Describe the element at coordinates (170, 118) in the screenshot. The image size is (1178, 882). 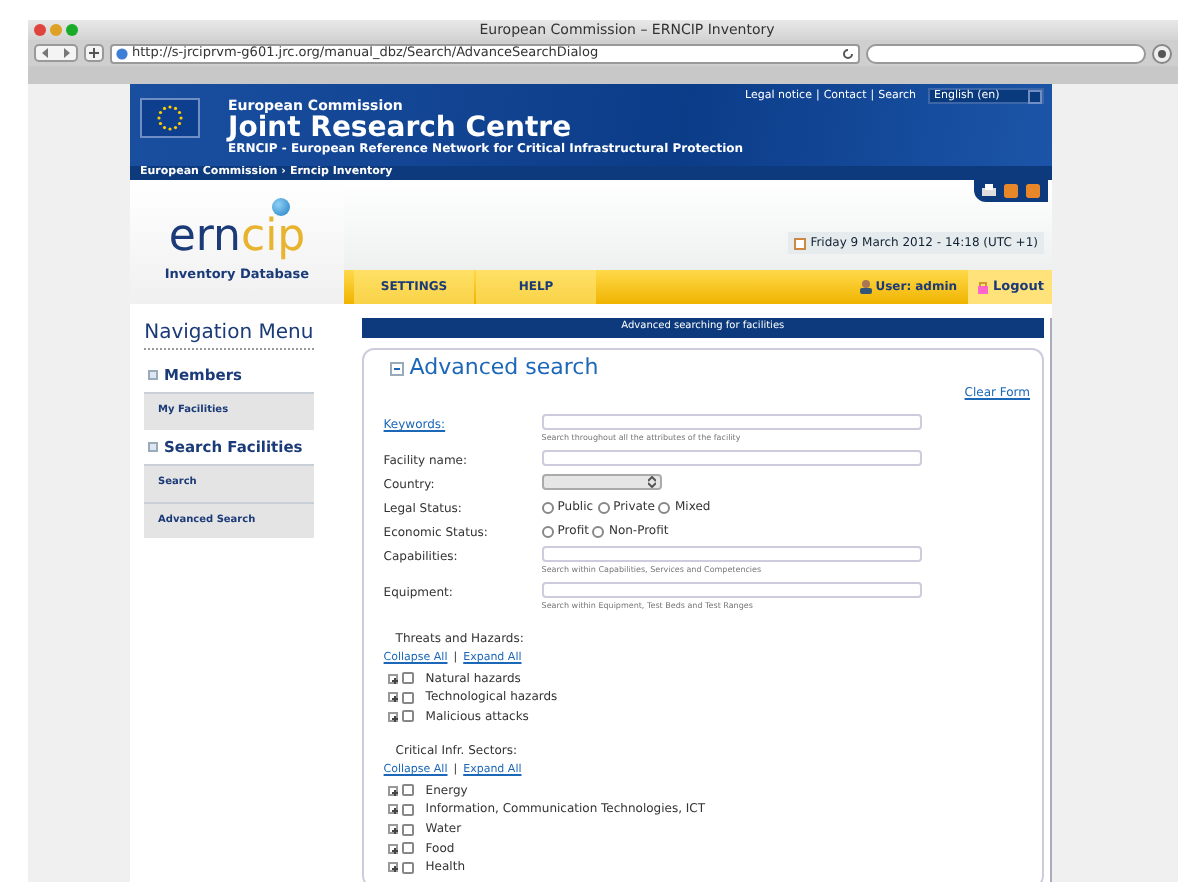
I see `eu-flag-icon` at that location.